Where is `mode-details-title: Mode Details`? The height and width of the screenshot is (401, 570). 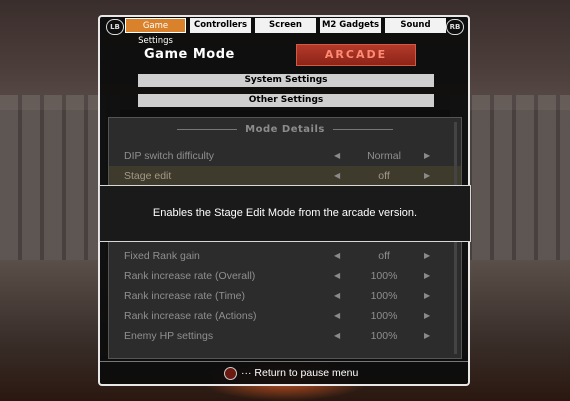
mode-details-title: Mode Details is located at coordinates (285, 129).